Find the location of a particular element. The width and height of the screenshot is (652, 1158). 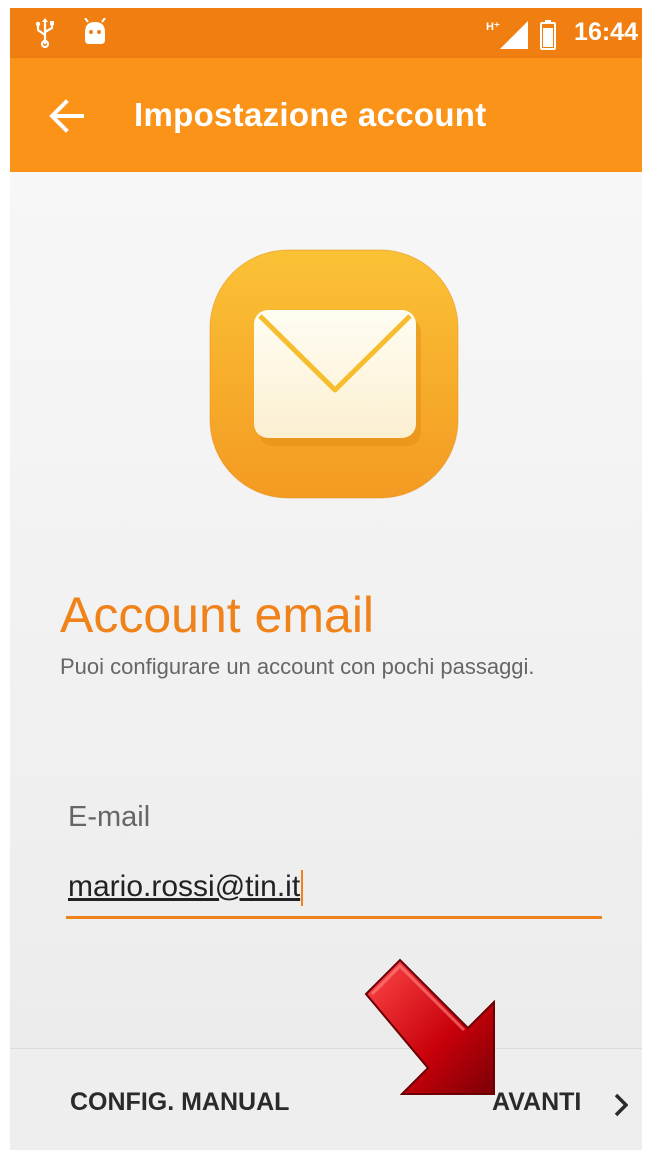

page-heading: Account email is located at coordinates (217, 615).